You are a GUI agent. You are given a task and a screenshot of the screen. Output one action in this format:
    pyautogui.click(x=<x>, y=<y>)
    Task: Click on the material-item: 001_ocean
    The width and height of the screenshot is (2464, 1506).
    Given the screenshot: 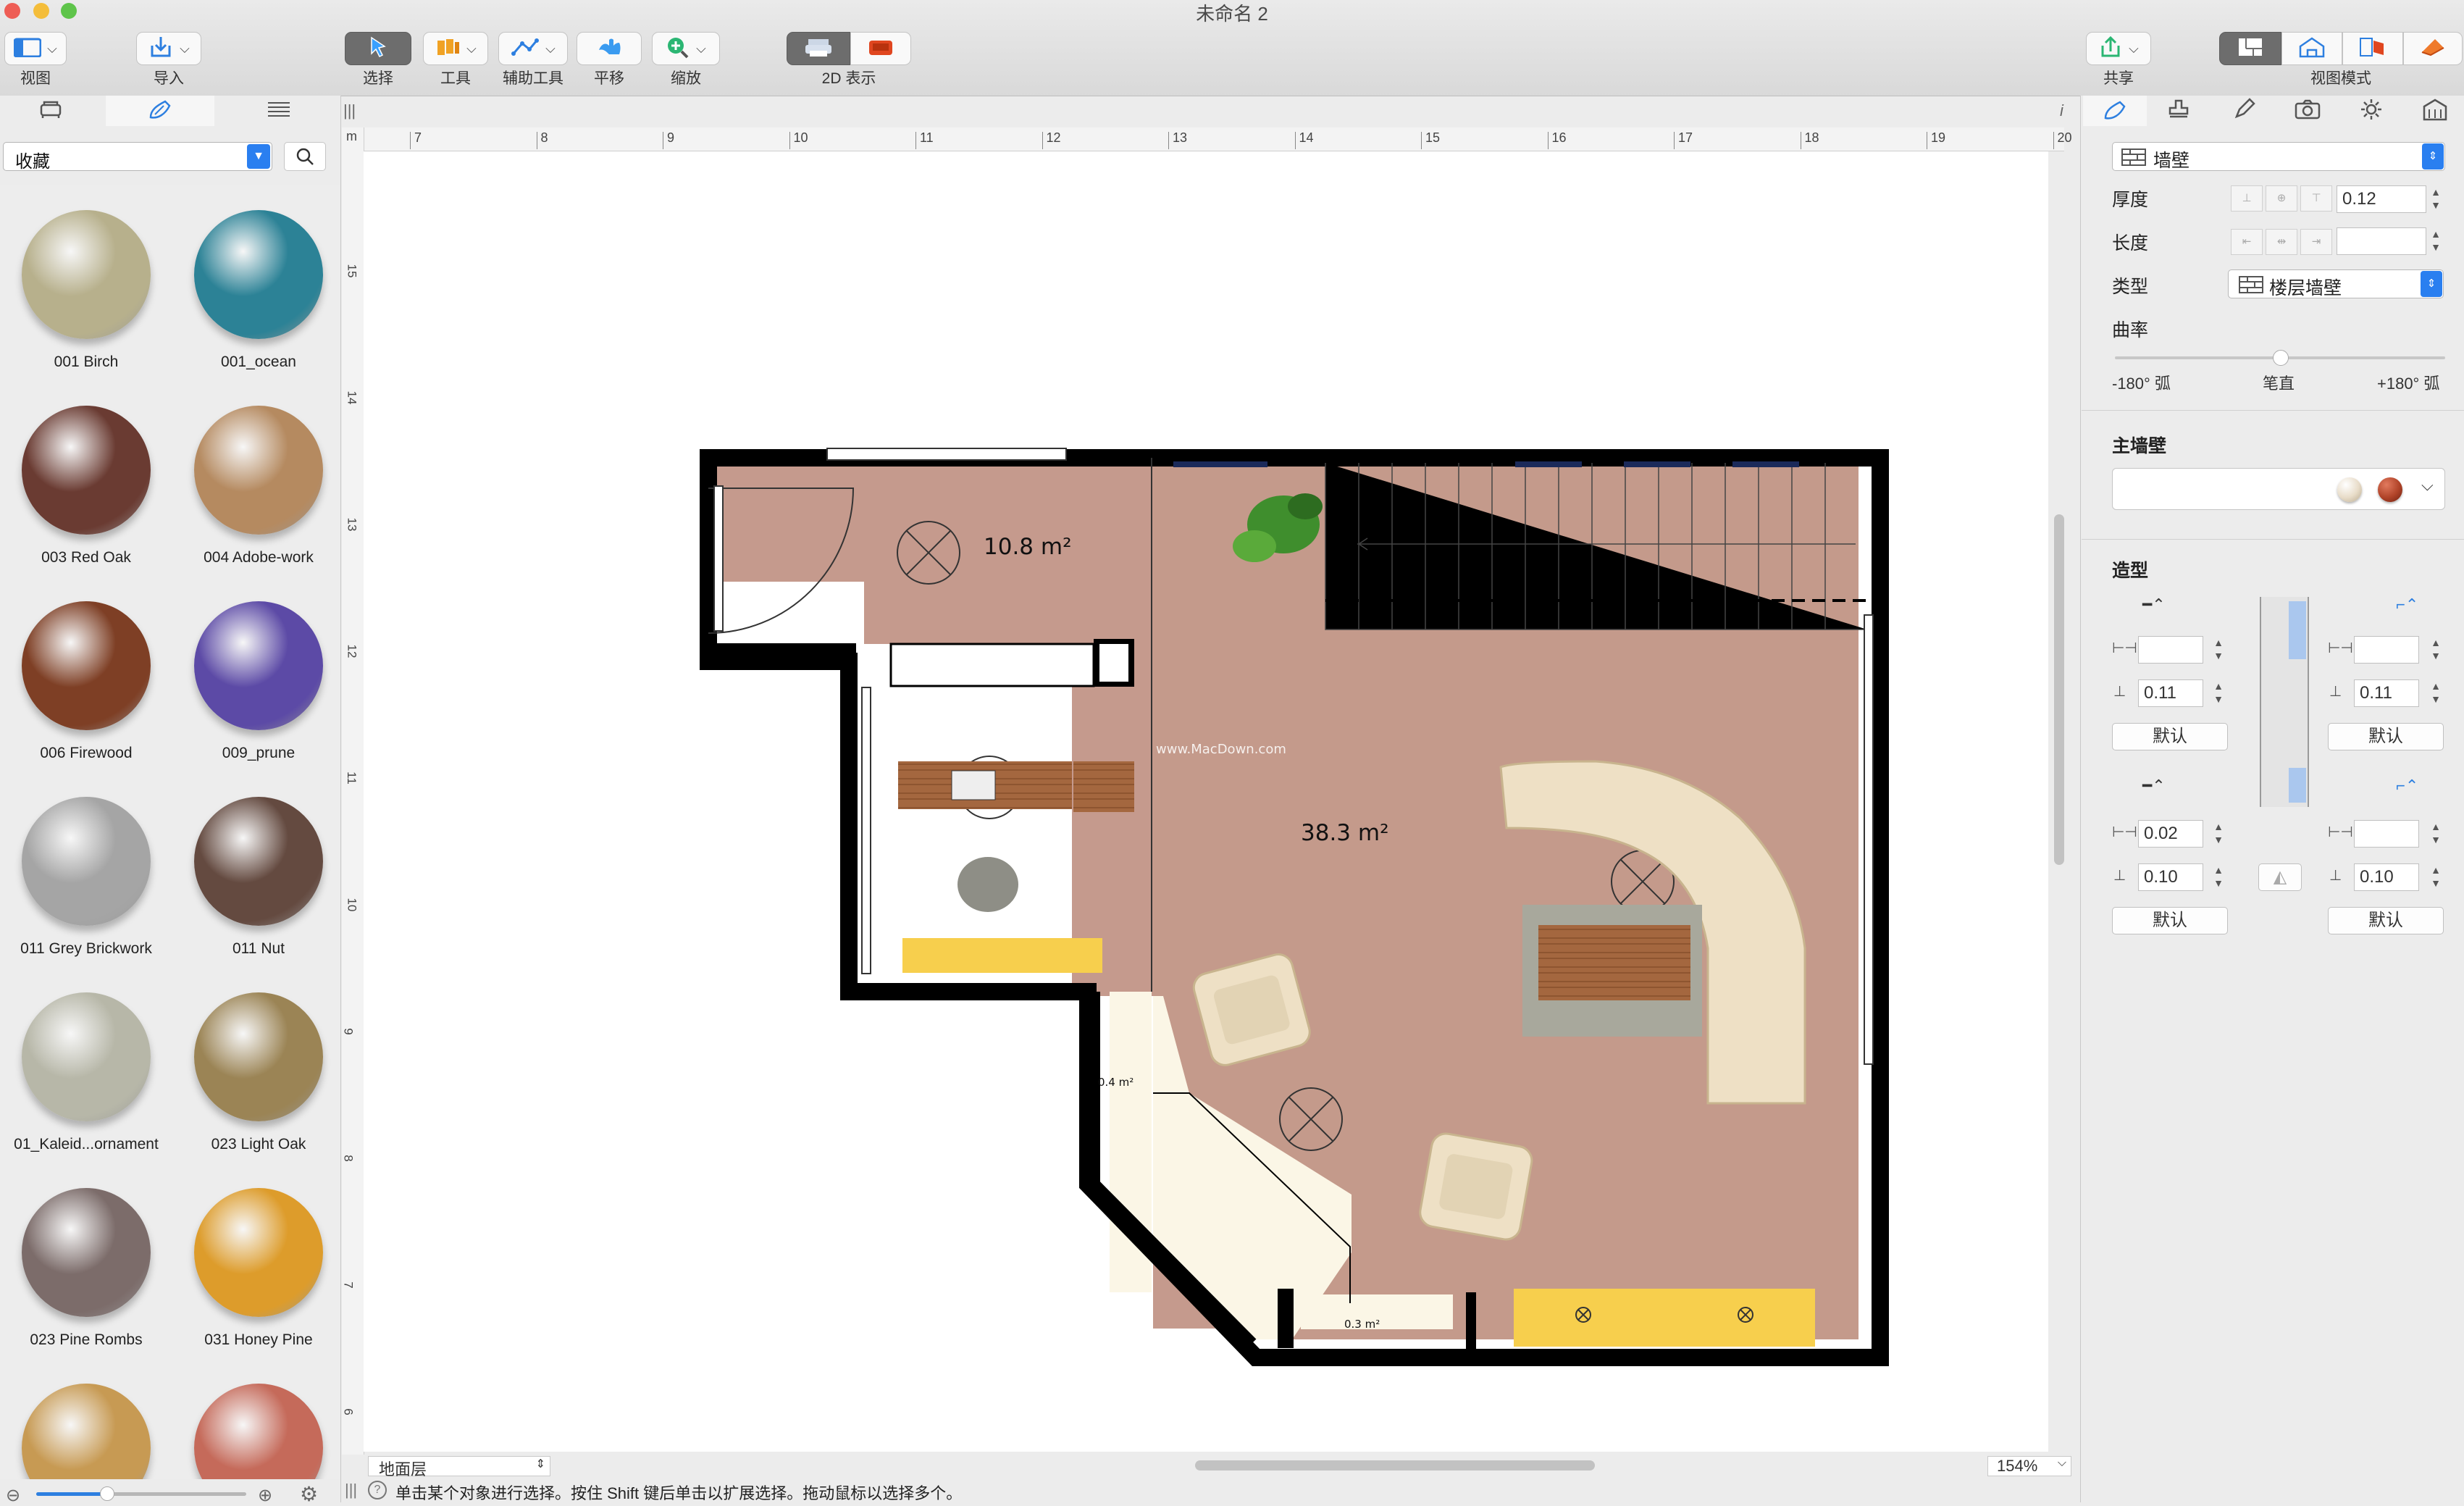 What is the action you would take?
    pyautogui.click(x=256, y=290)
    